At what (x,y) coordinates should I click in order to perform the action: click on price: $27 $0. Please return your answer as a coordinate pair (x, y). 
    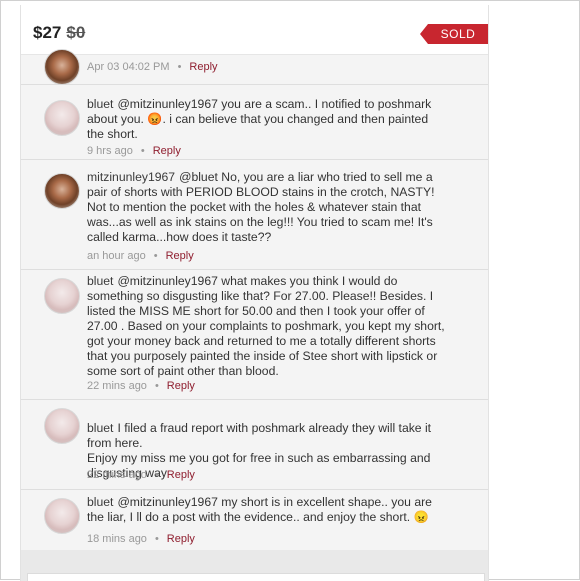
    Looking at the image, I should click on (59, 33).